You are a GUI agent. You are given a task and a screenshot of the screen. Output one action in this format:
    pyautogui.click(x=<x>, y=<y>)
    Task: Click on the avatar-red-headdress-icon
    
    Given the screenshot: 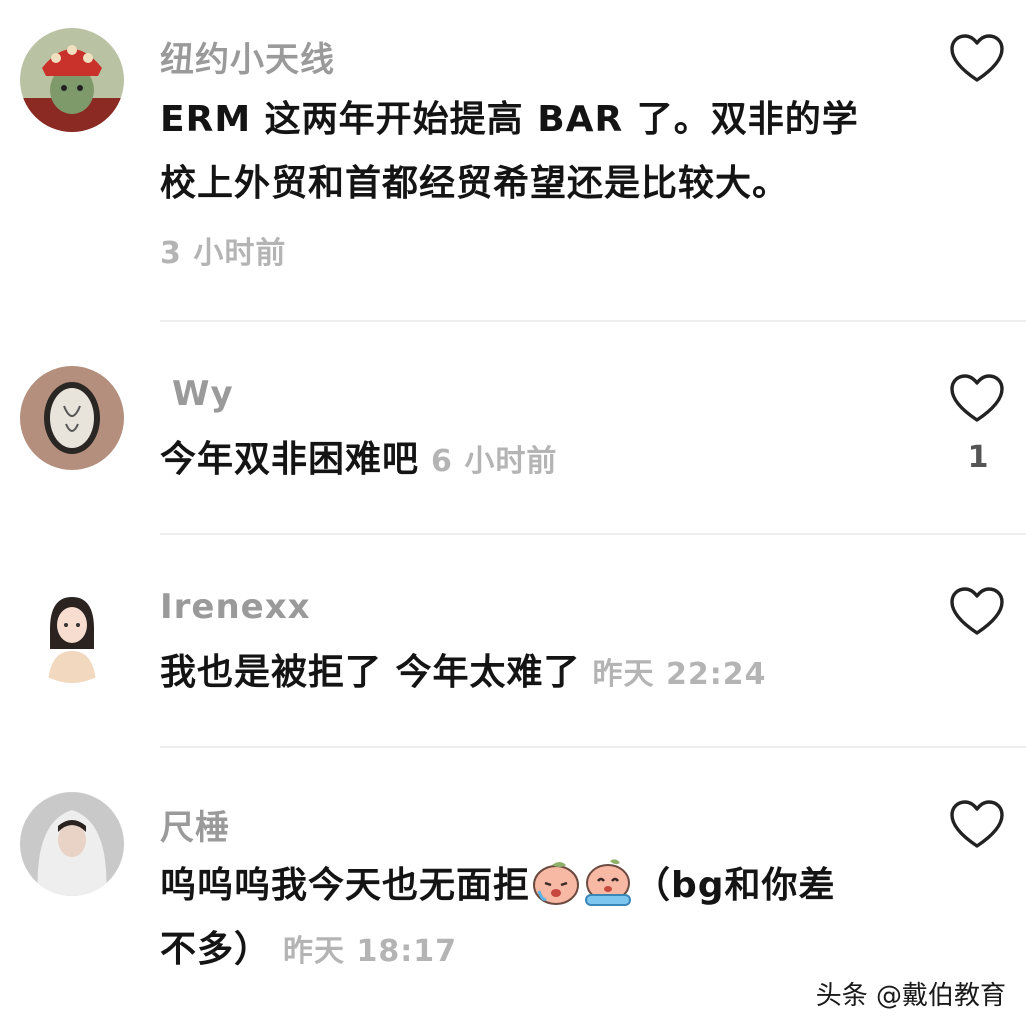 What is the action you would take?
    pyautogui.click(x=72, y=80)
    